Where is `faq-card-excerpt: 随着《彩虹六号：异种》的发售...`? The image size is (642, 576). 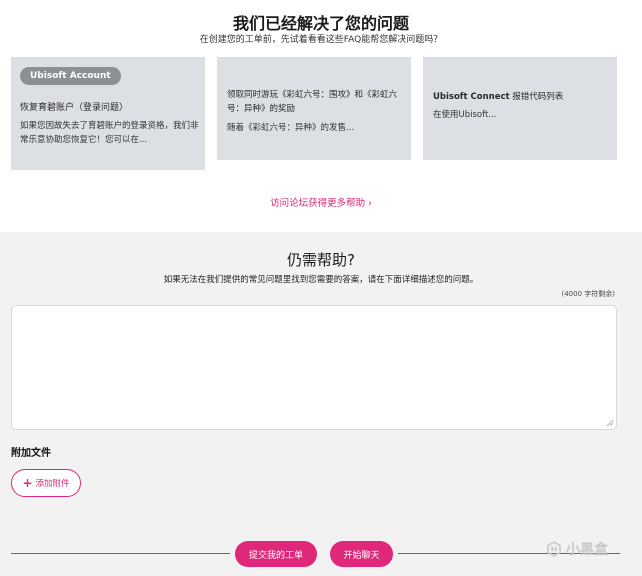 faq-card-excerpt: 随着《彩虹六号：异种》的发售... is located at coordinates (291, 128).